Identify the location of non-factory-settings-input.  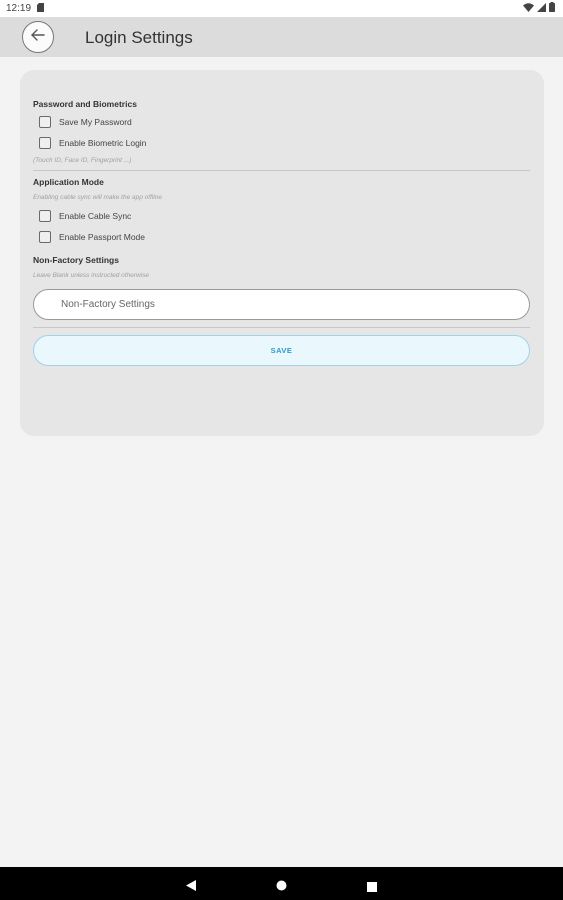
(281, 304).